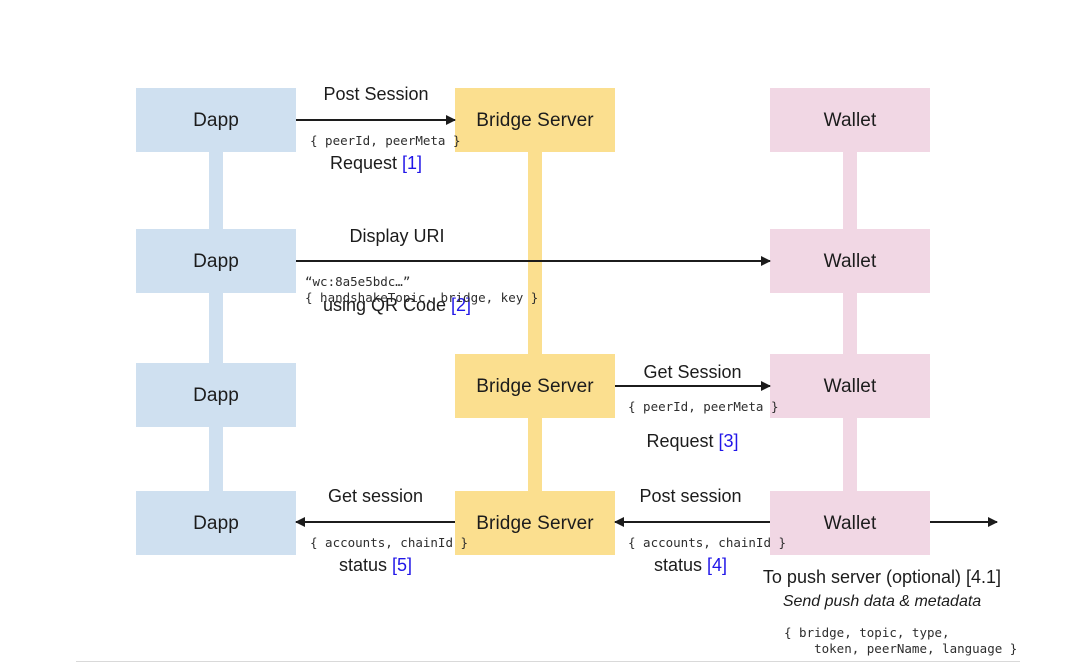 This screenshot has width=1067, height=667. Describe the element at coordinates (707, 542) in the screenshot. I see `payload-4: { accounts, chainId }` at that location.